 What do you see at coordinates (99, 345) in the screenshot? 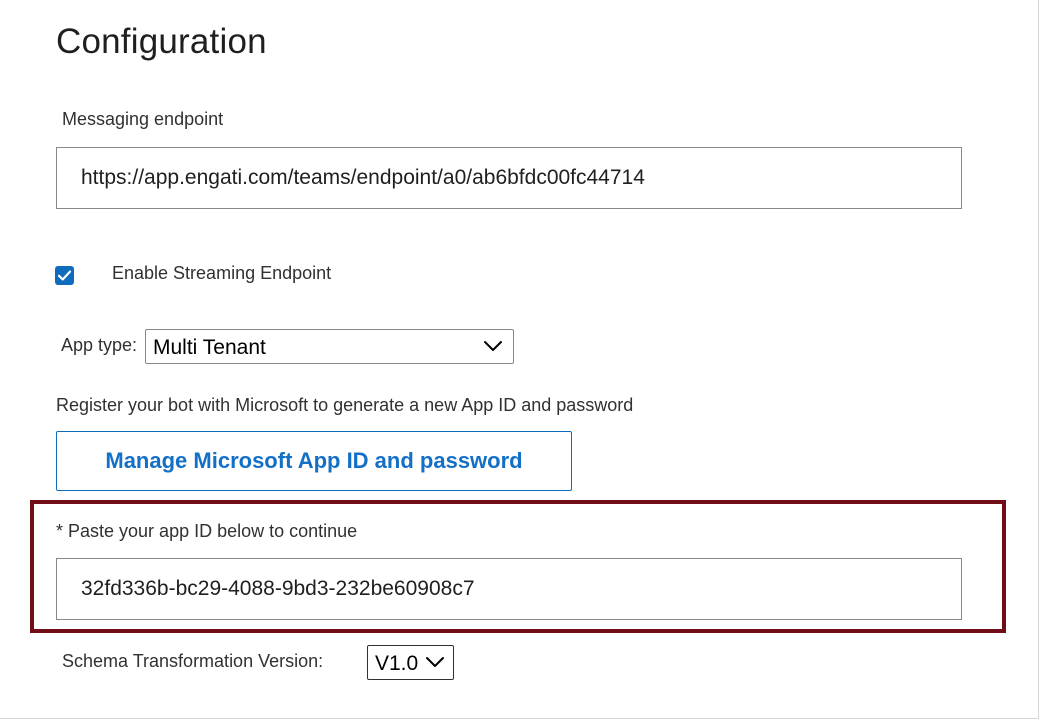
I see `app-type-label: App type:` at bounding box center [99, 345].